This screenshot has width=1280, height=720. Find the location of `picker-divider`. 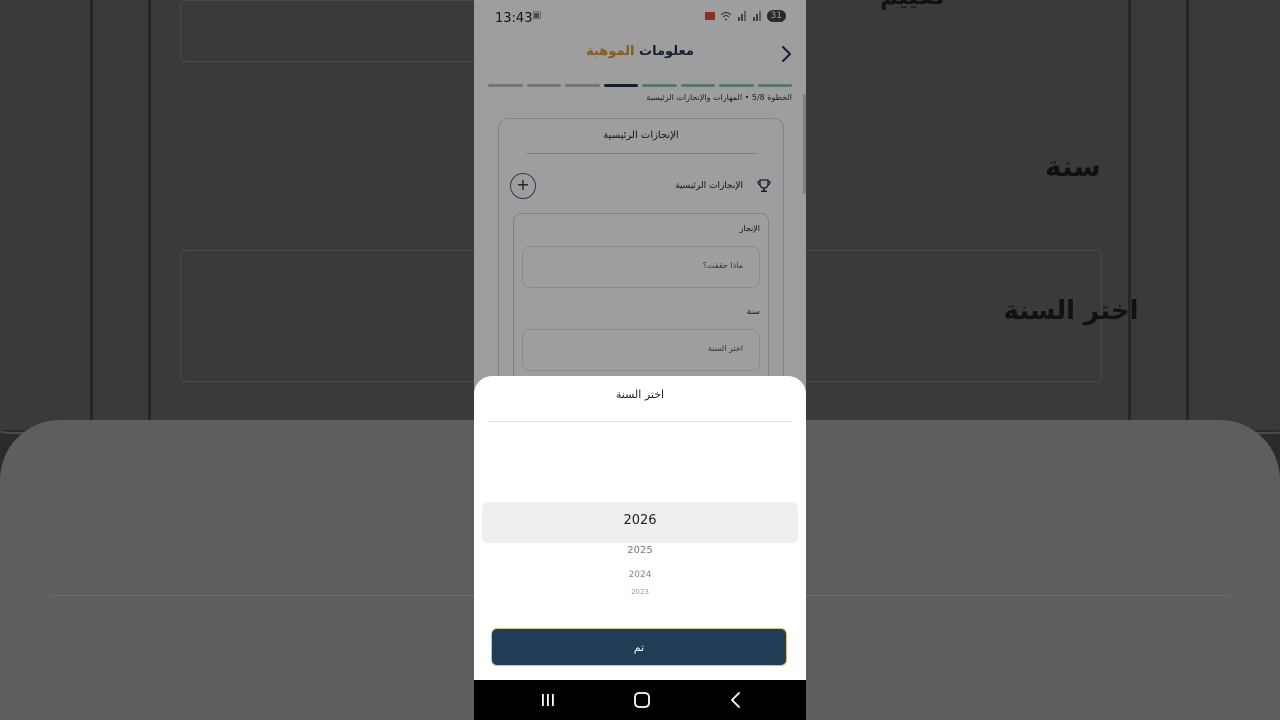

picker-divider is located at coordinates (640, 421).